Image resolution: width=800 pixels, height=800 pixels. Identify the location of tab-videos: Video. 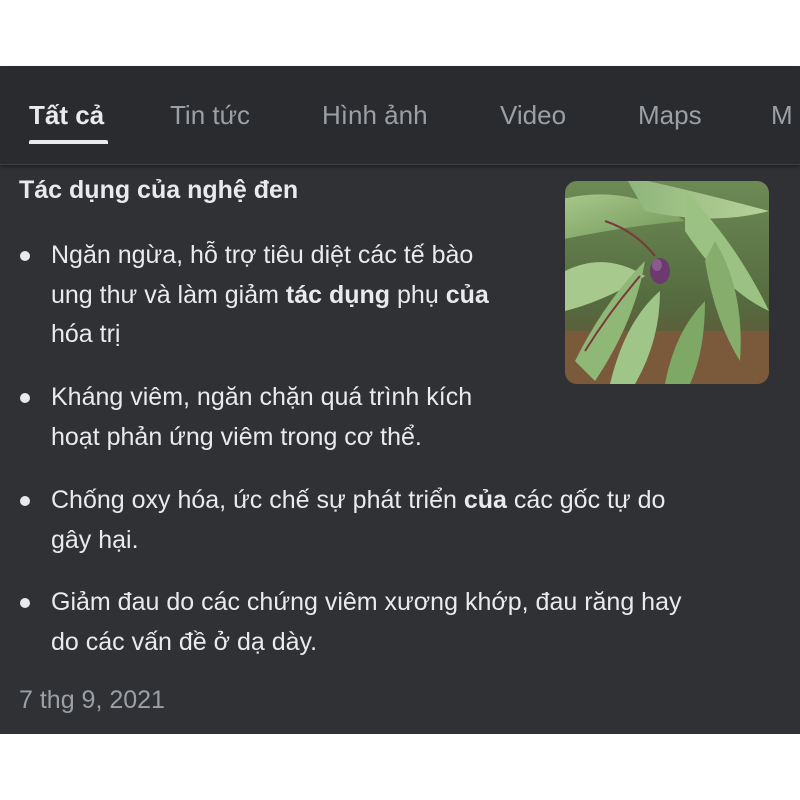
(533, 115).